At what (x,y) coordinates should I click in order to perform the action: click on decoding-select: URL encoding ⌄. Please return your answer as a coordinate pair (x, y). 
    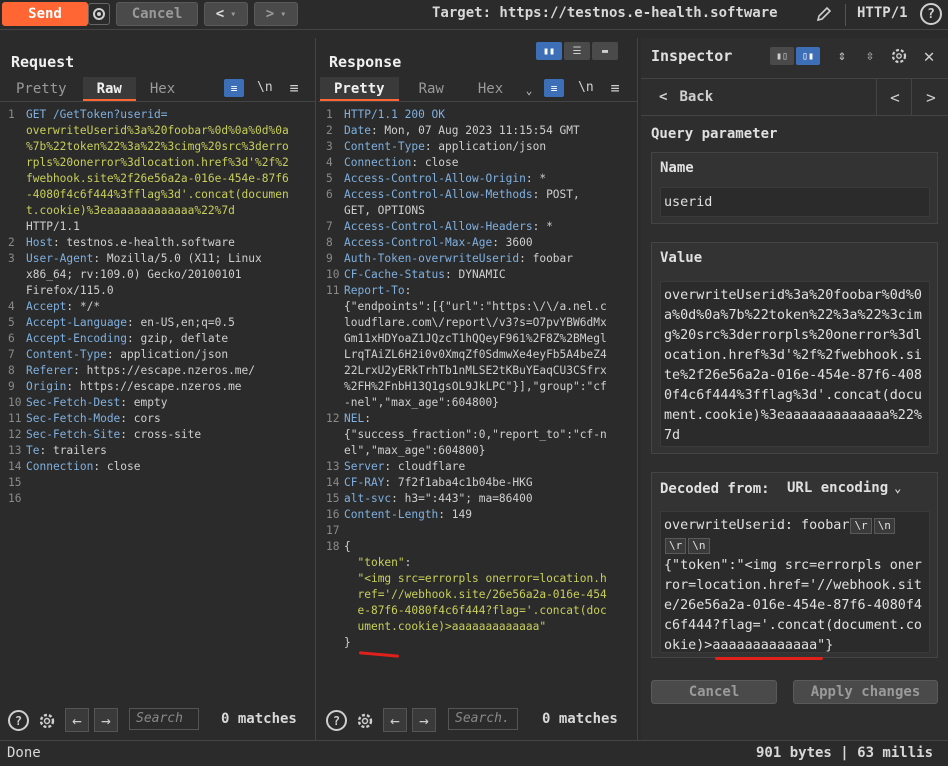
    Looking at the image, I should click on (844, 488).